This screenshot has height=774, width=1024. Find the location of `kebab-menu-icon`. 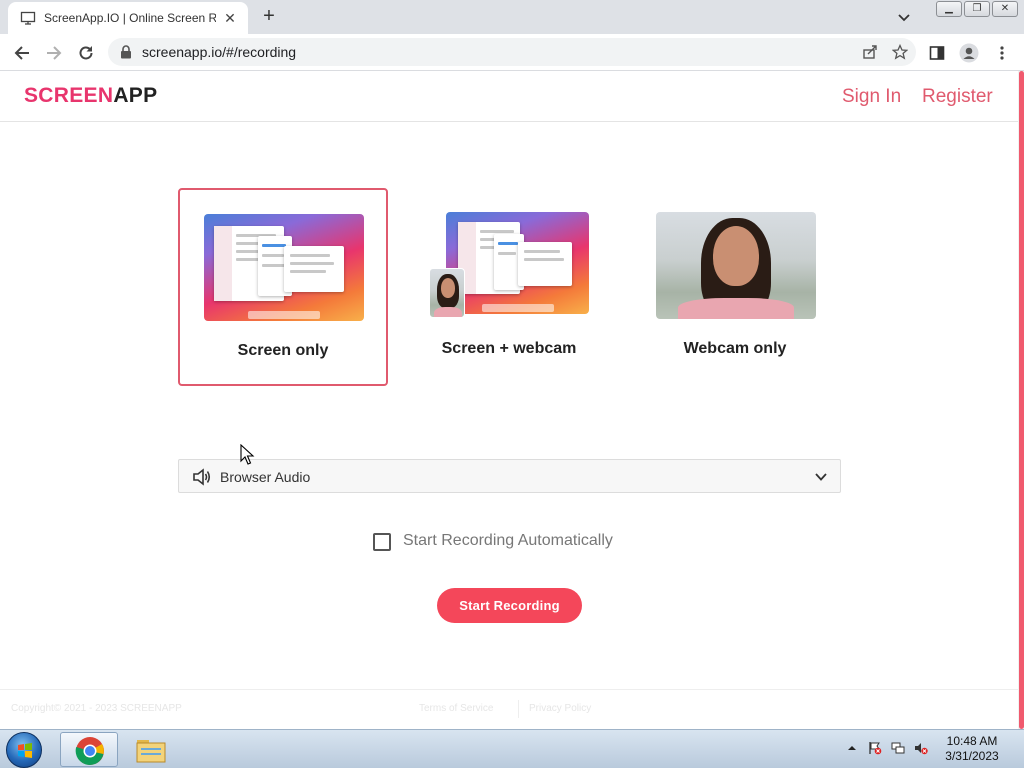

kebab-menu-icon is located at coordinates (1002, 53).